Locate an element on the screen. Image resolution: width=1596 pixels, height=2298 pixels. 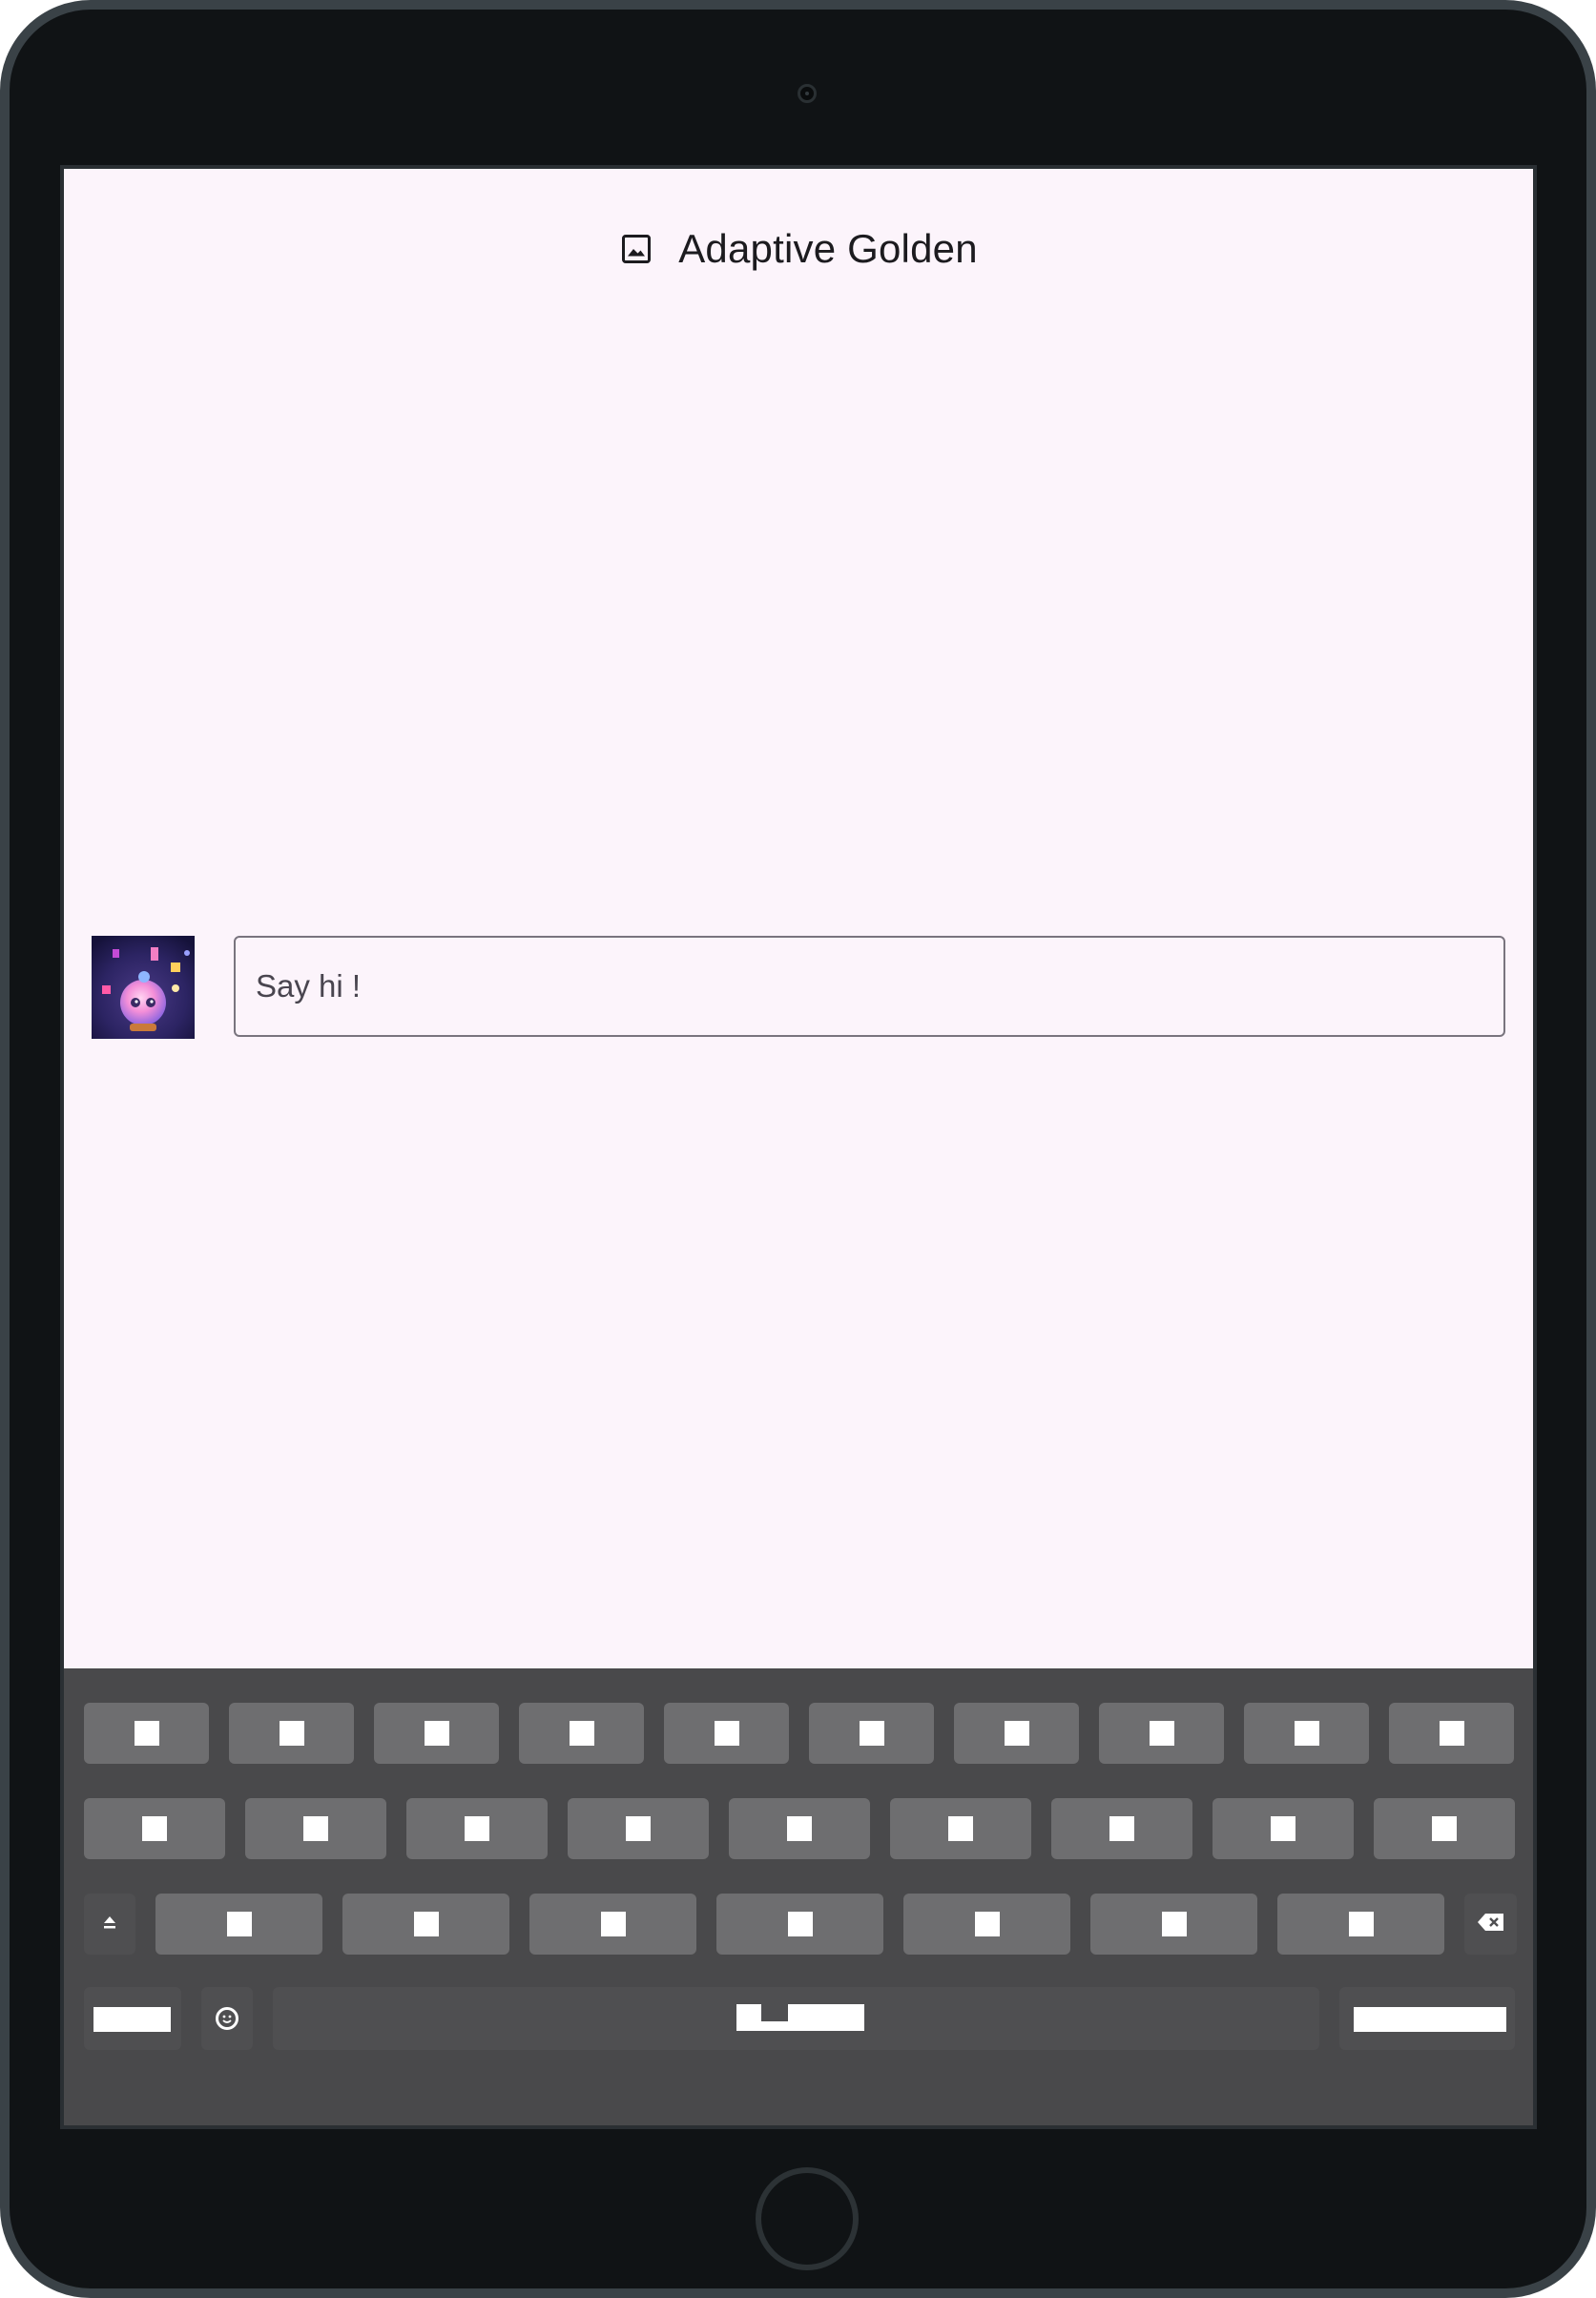
message-input: Say hi ! is located at coordinates (870, 987).